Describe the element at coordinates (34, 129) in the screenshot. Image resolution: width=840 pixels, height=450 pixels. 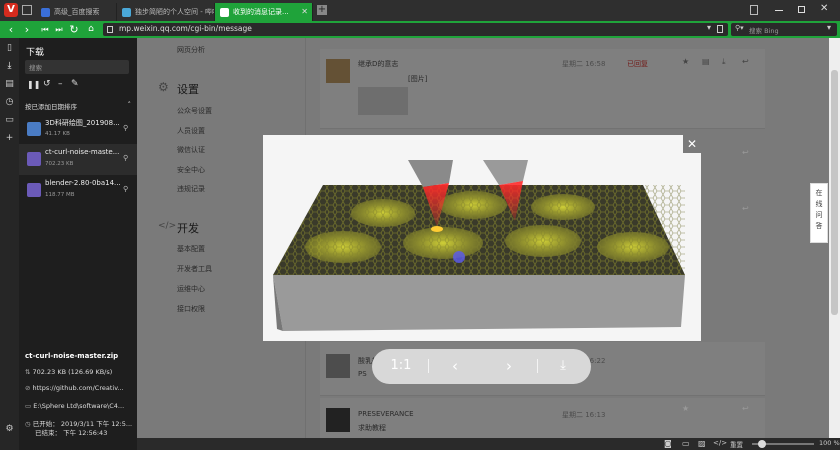
I see `image-file-icon` at that location.